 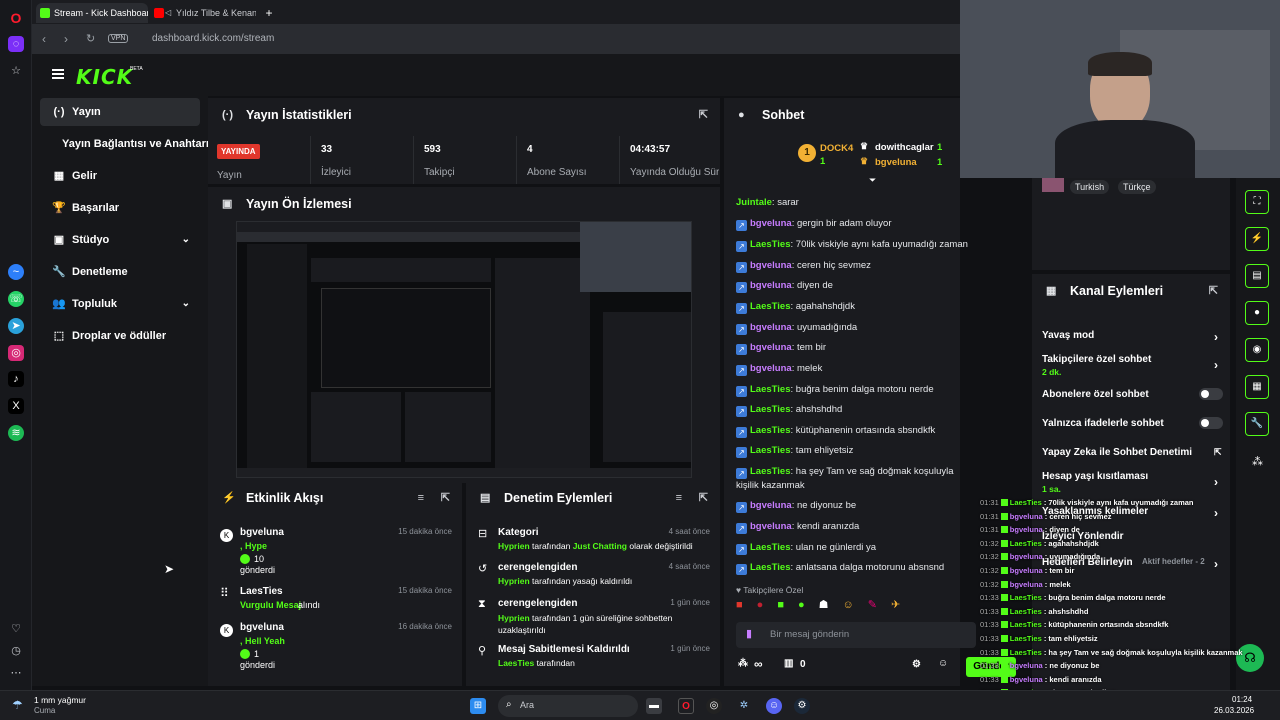 What do you see at coordinates (16, 651) in the screenshot?
I see `history-icon: ◷` at bounding box center [16, 651].